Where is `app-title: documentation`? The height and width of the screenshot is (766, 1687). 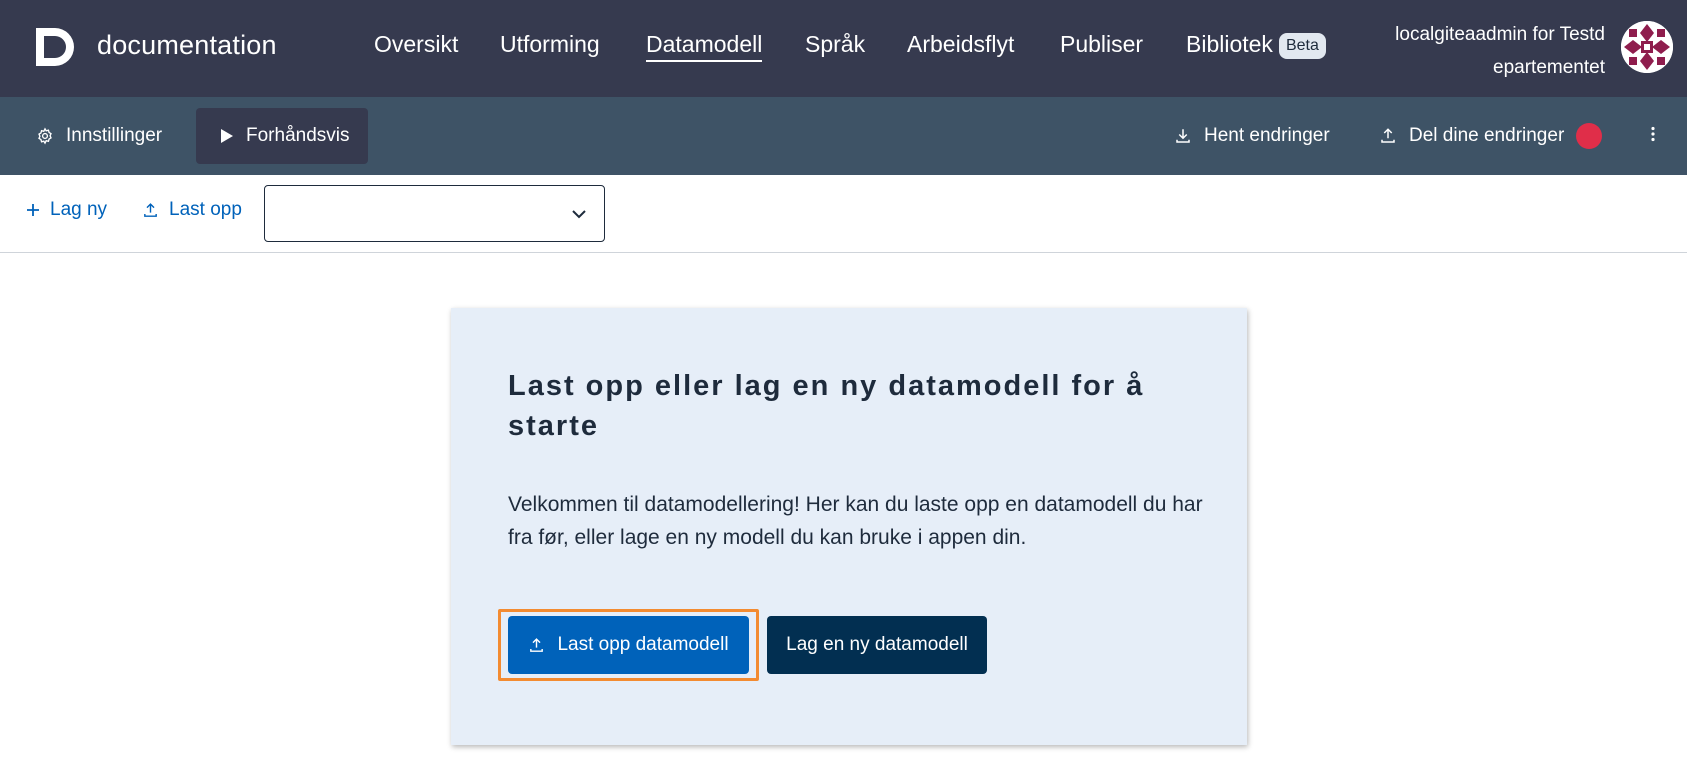 app-title: documentation is located at coordinates (187, 45).